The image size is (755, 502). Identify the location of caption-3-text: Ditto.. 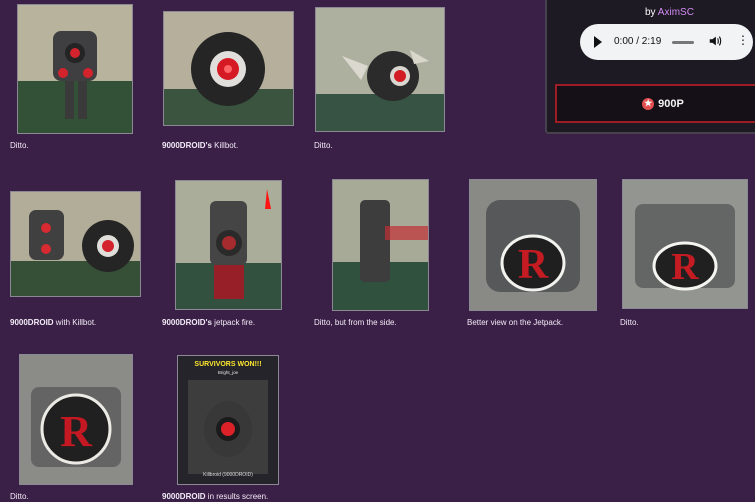
(323, 145).